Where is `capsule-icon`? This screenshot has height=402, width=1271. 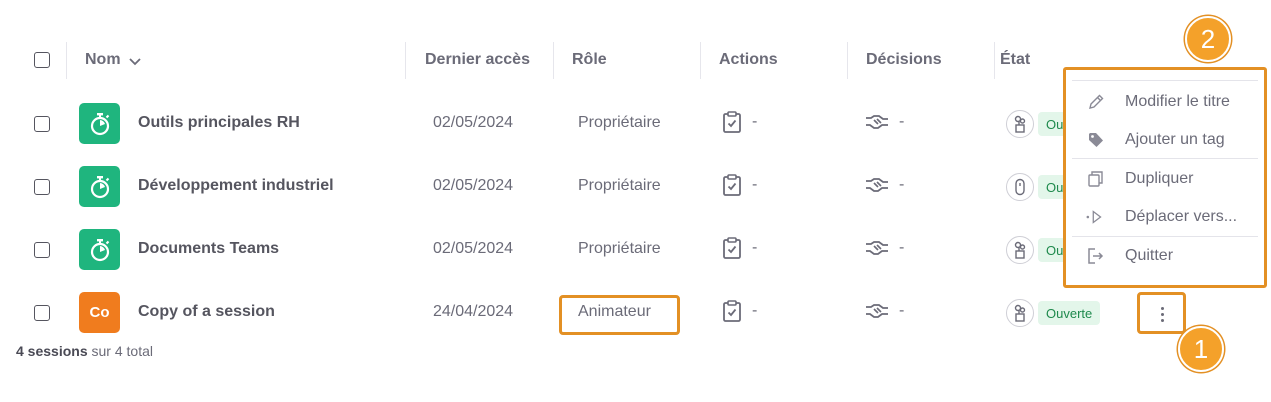
capsule-icon is located at coordinates (1020, 187).